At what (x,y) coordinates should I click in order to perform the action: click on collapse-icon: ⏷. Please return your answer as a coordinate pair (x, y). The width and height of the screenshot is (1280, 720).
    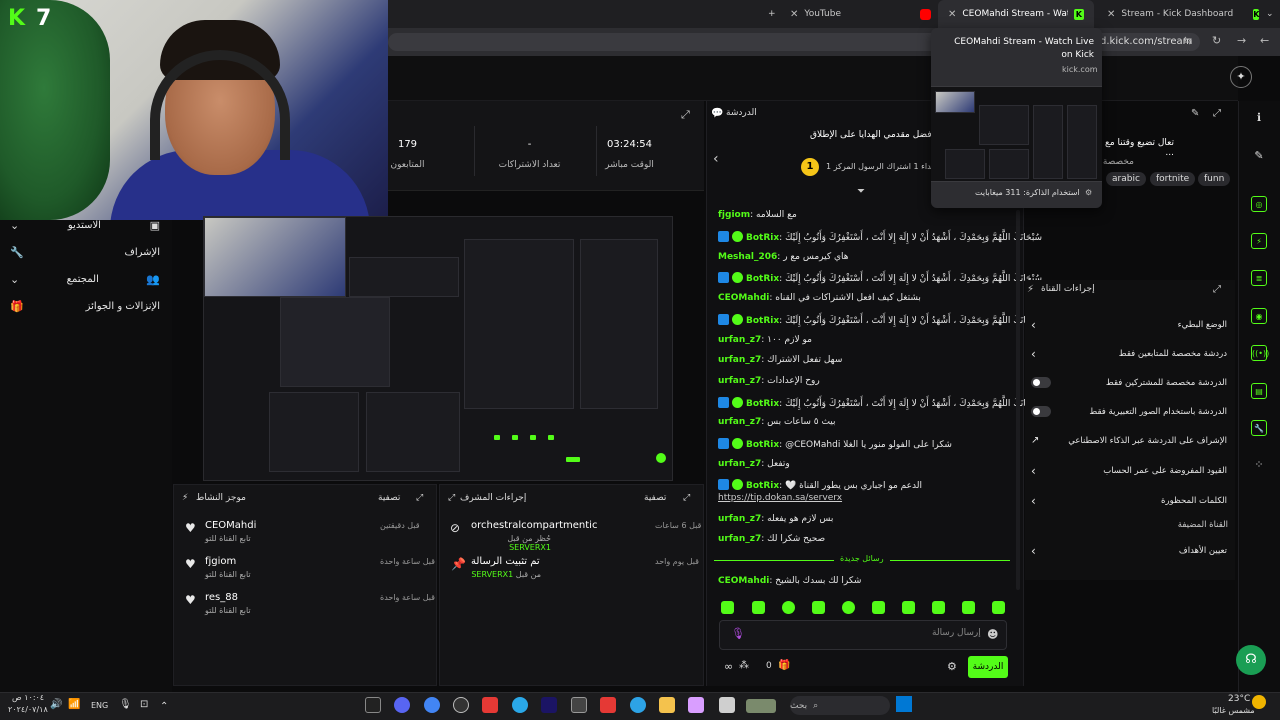
    Looking at the image, I should click on (861, 191).